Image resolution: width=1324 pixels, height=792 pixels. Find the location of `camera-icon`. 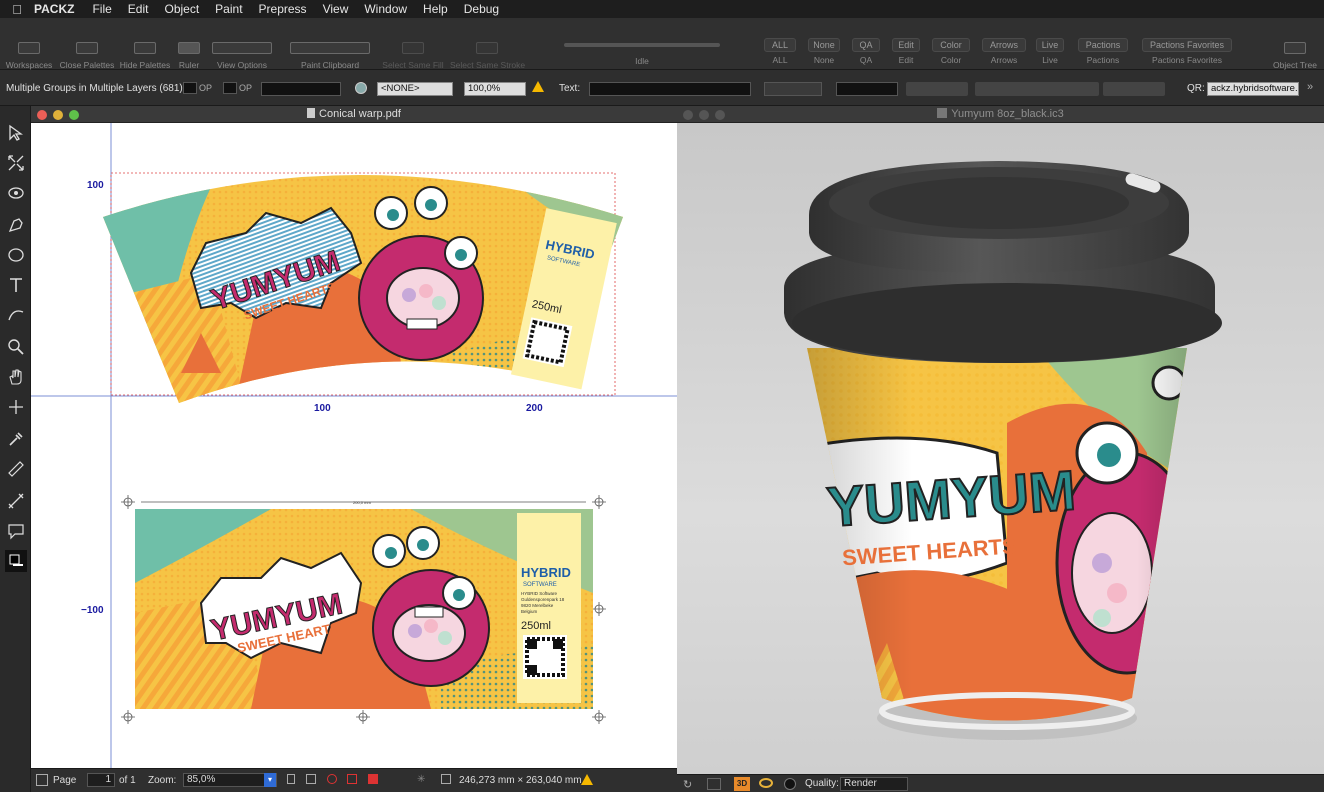

camera-icon is located at coordinates (714, 784).